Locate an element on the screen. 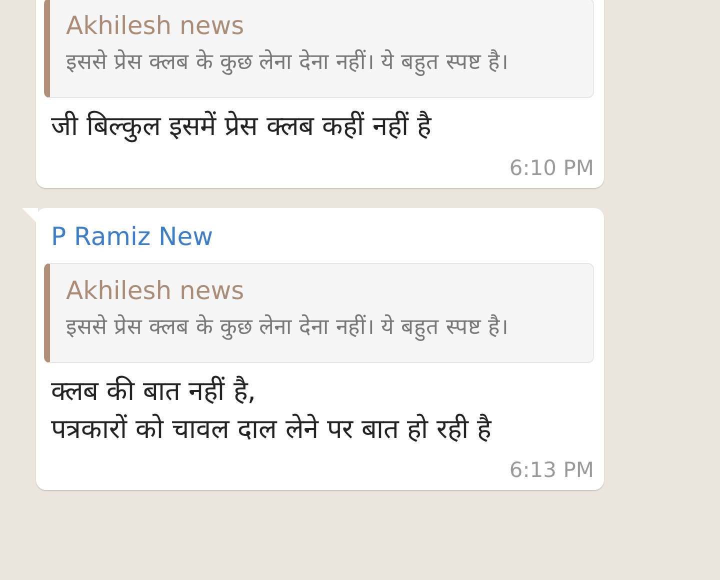 The height and width of the screenshot is (580, 720). sender-name: P Ramiz New is located at coordinates (132, 236).